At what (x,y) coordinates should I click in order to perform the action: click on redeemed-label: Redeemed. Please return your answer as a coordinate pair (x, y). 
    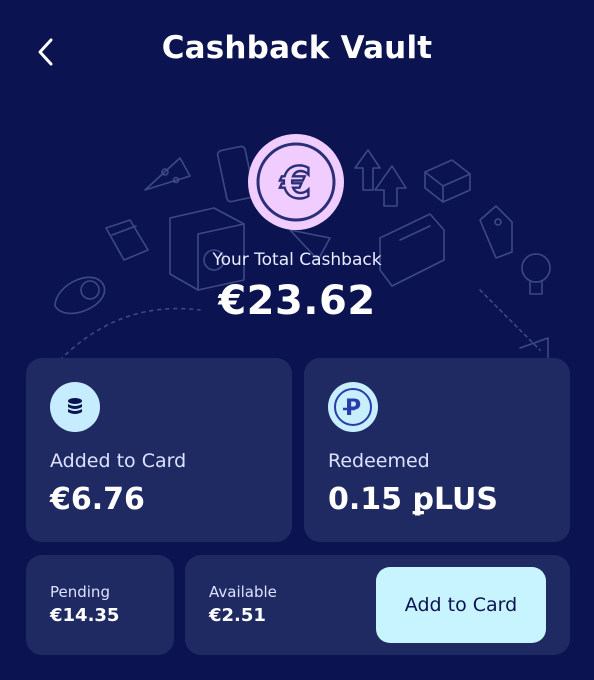
    Looking at the image, I should click on (379, 461).